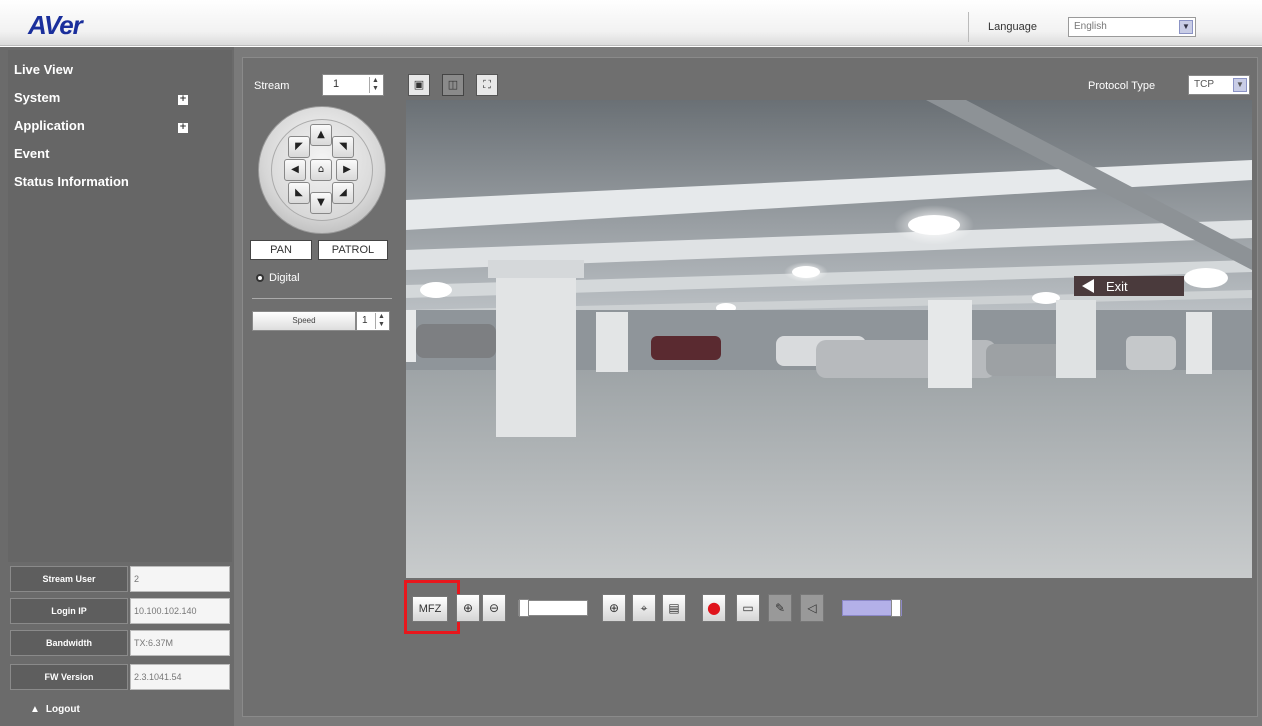 This screenshot has height=726, width=1262. I want to click on info-row-stream-user: Stream User 2, so click(119, 579).